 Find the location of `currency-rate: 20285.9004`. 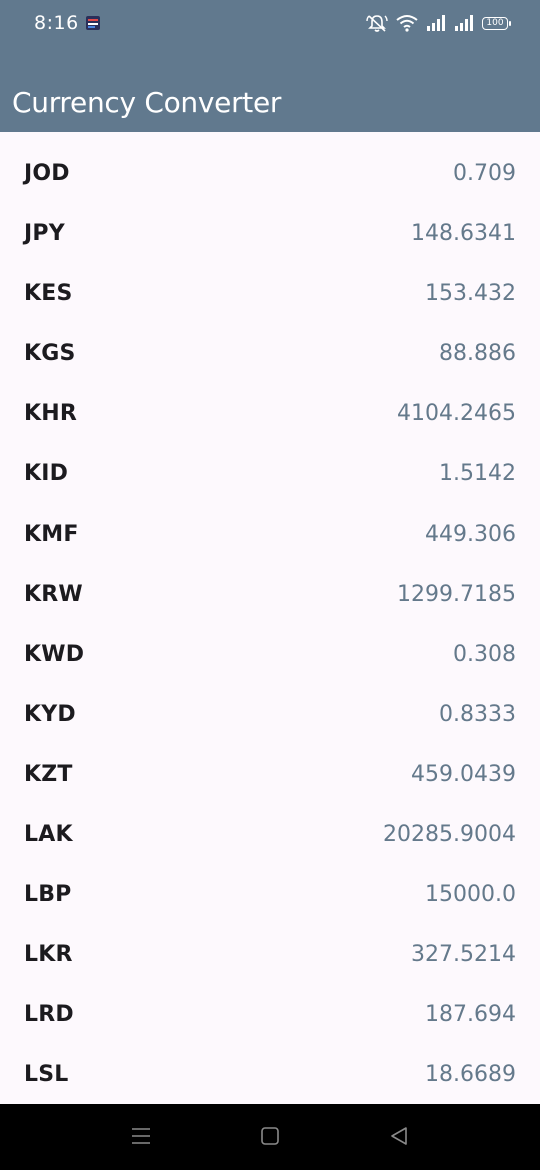

currency-rate: 20285.9004 is located at coordinates (449, 835).